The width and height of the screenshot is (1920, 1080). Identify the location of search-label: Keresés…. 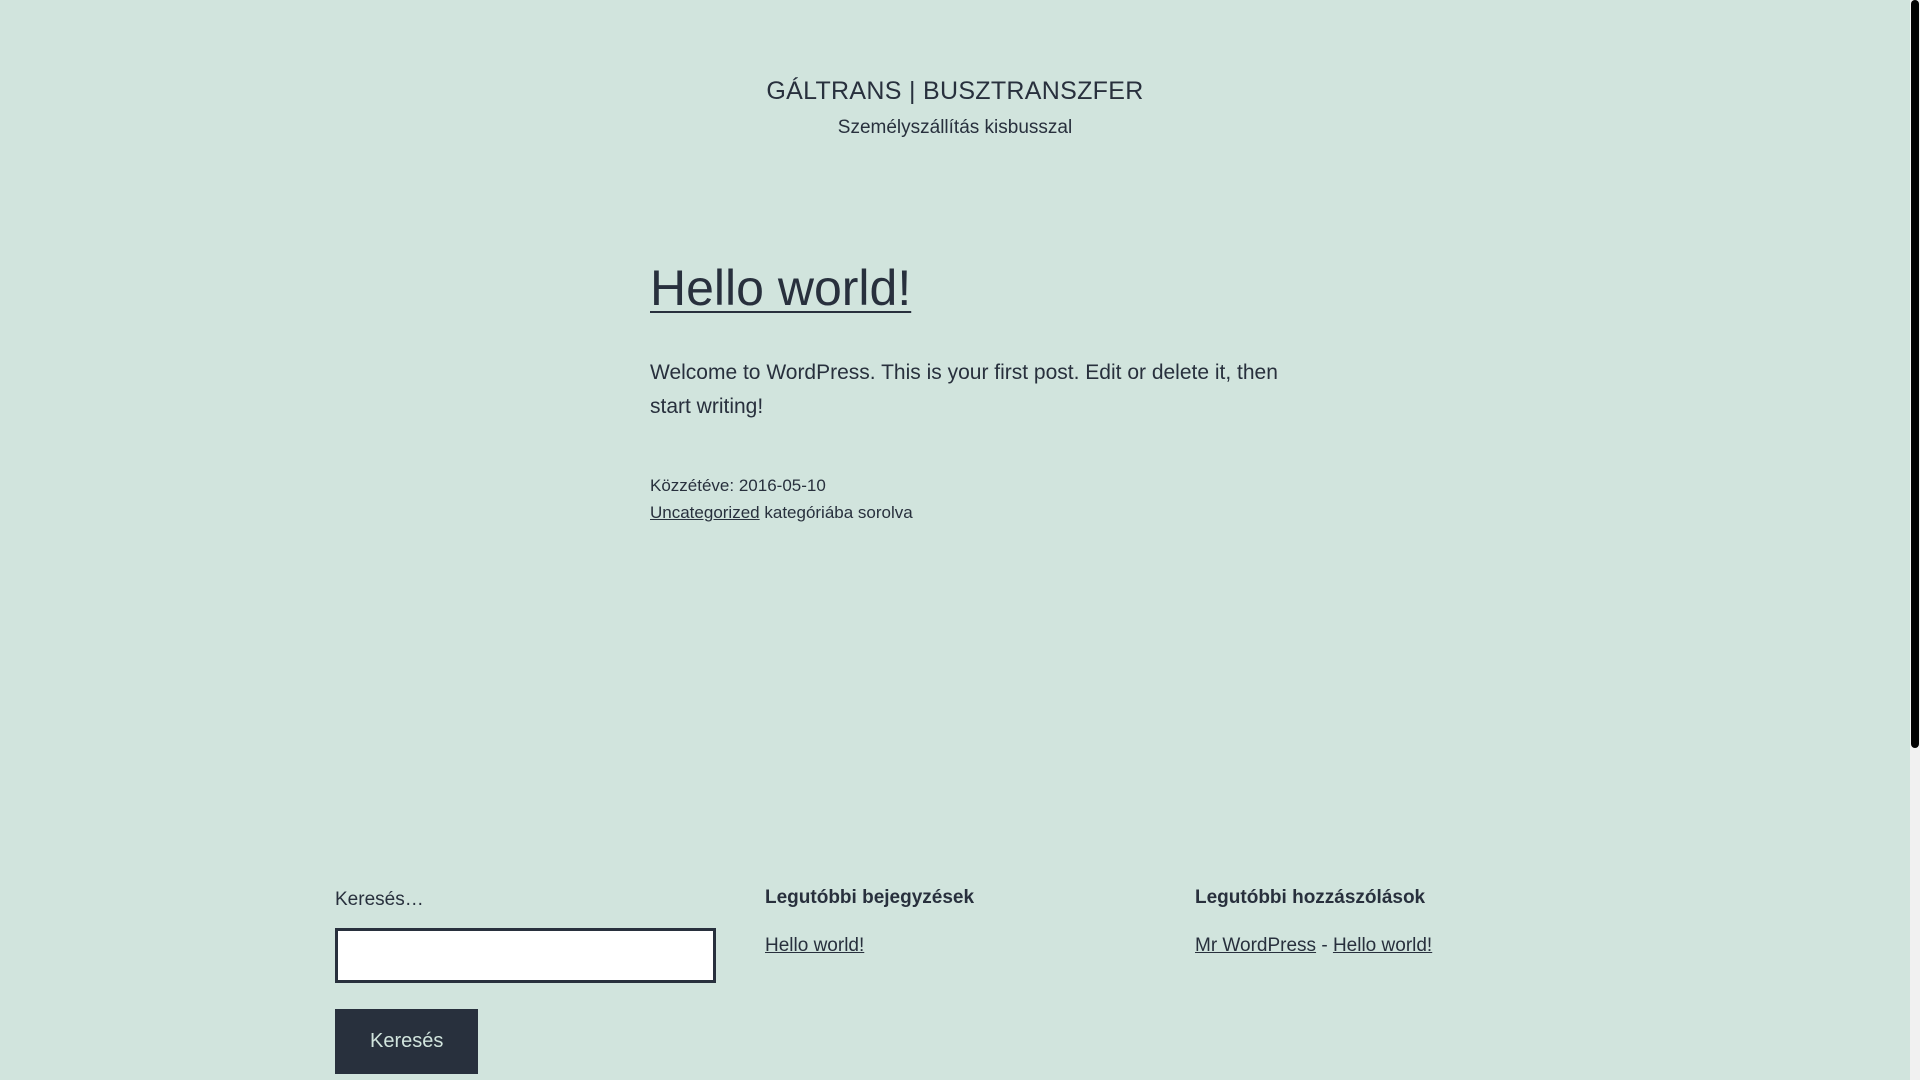
(379, 899).